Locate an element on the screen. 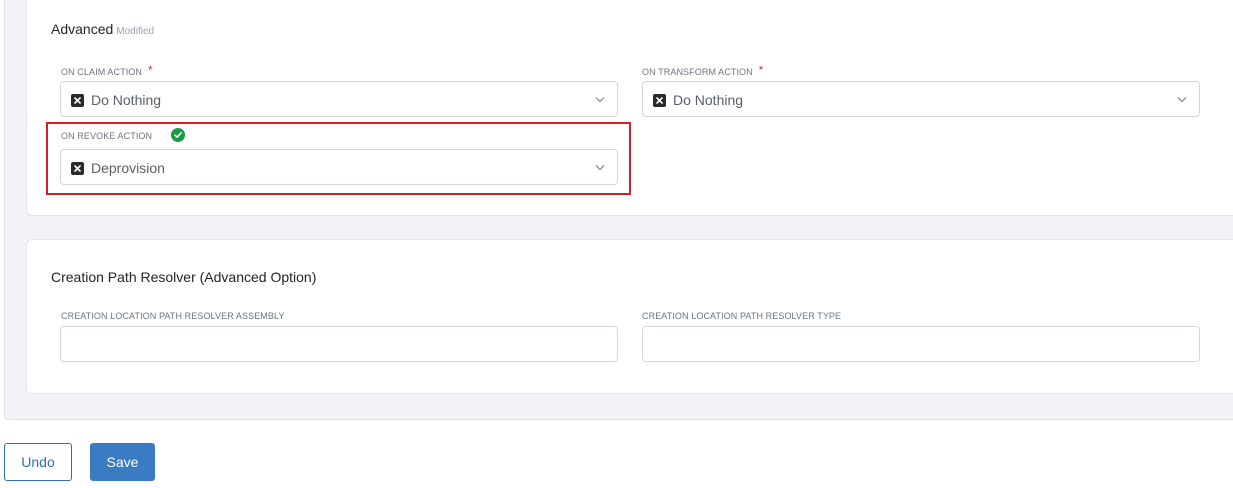 Image resolution: width=1233 pixels, height=488 pixels. on-transform-action-label: ON TRANSFORM ACTION * is located at coordinates (703, 70).